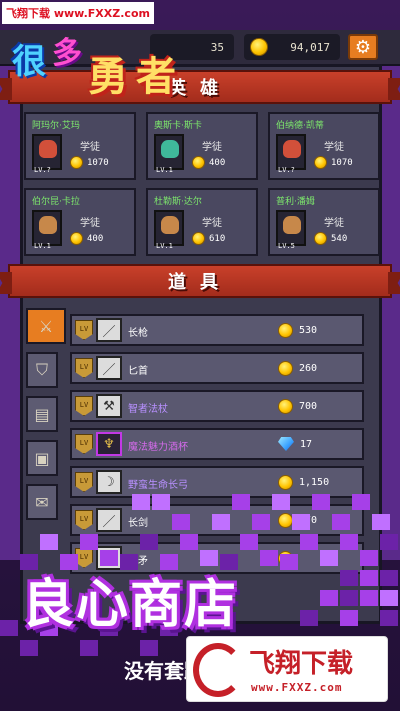 The width and height of the screenshot is (400, 711). I want to click on watermark-url: www.FXXZ.com, so click(297, 687).